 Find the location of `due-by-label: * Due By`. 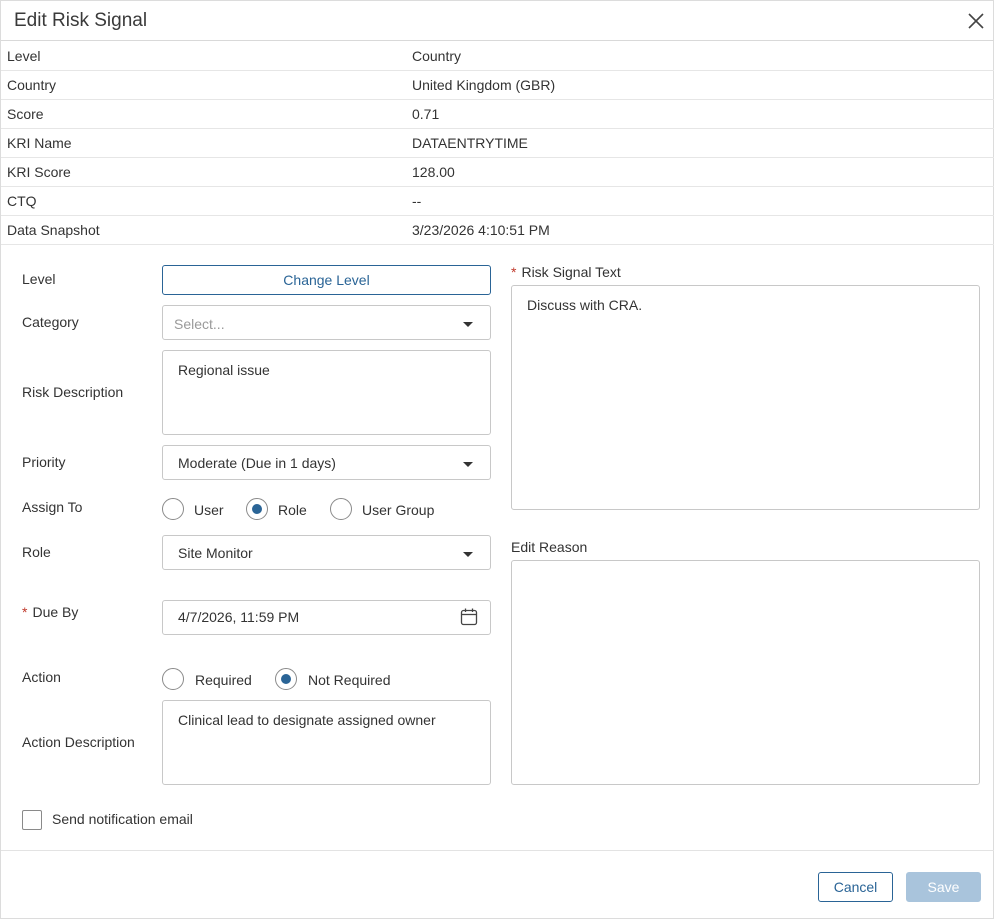

due-by-label: * Due By is located at coordinates (50, 612).